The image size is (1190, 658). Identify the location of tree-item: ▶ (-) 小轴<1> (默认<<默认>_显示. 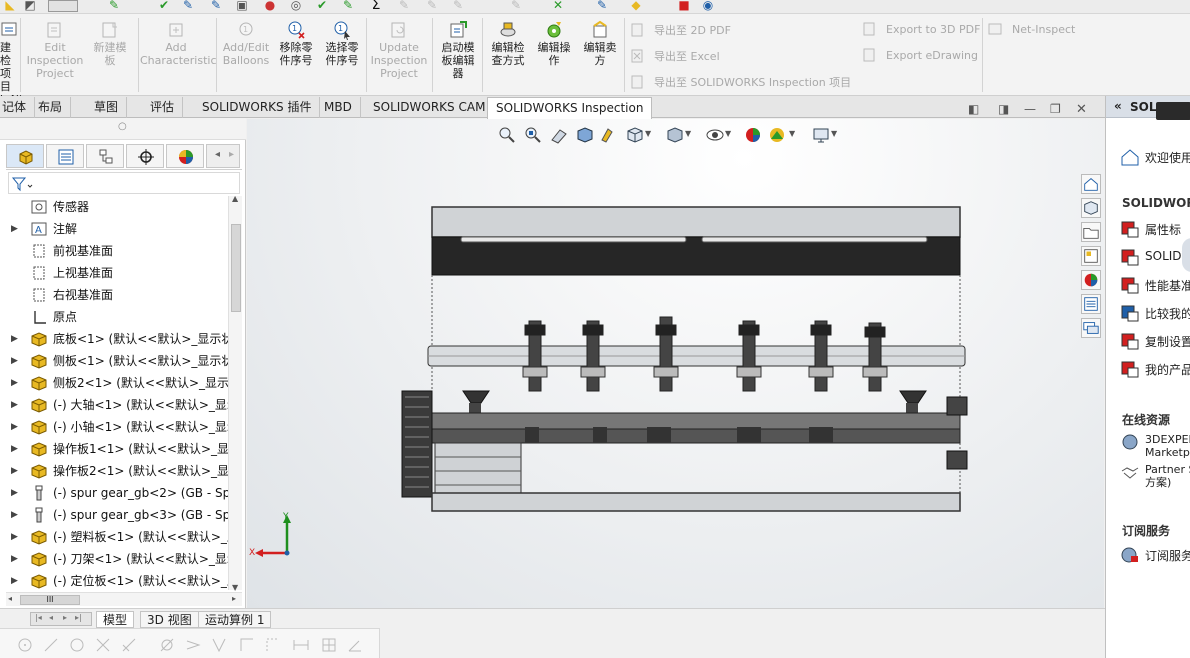
(120, 427).